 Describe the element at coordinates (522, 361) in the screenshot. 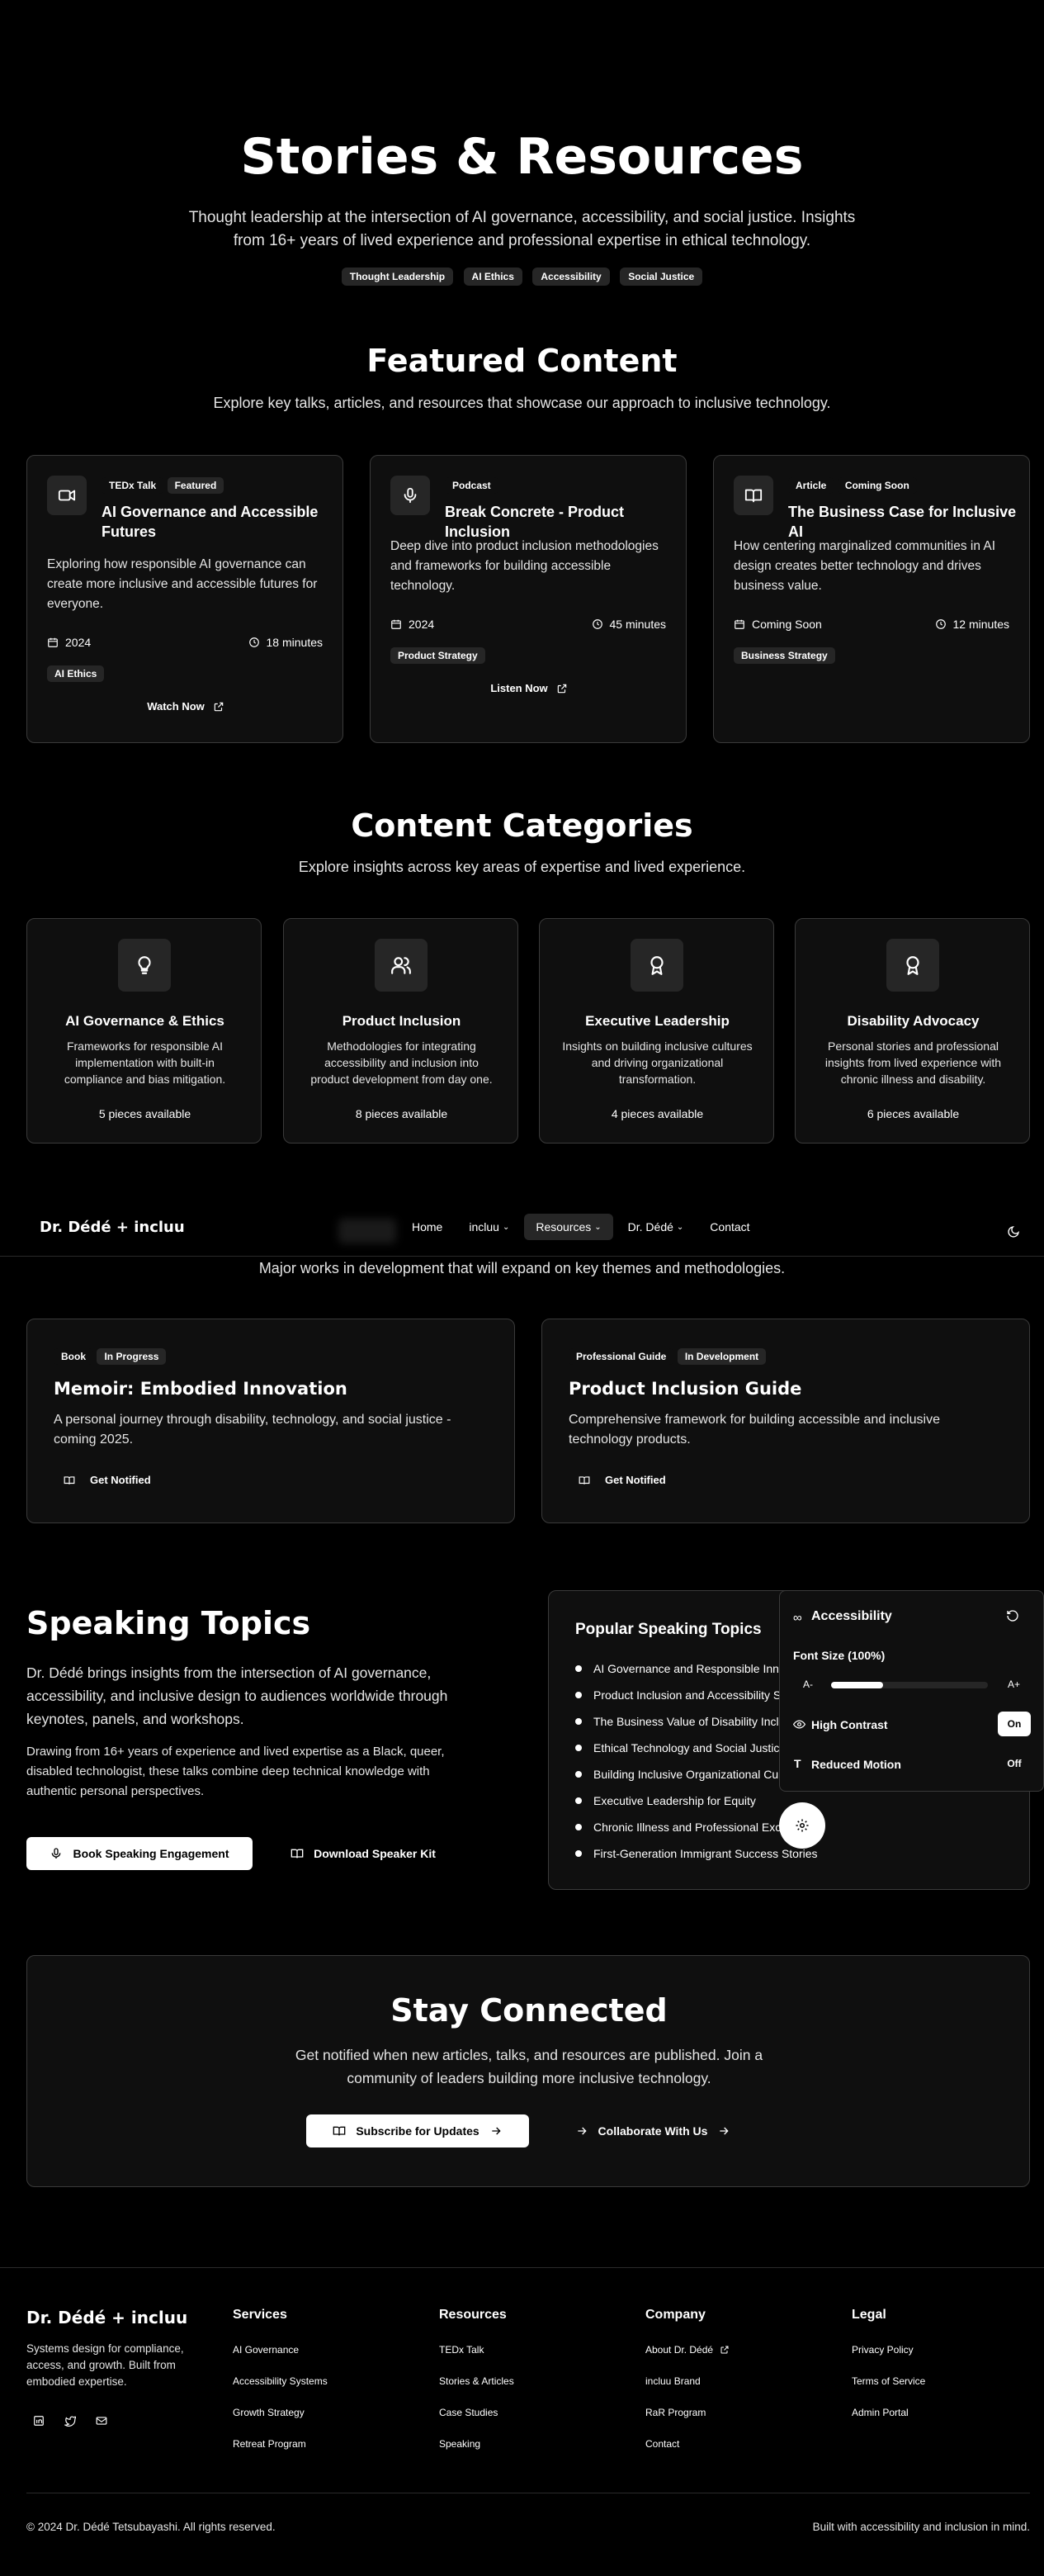

I see `featured-title: Featured Content` at that location.